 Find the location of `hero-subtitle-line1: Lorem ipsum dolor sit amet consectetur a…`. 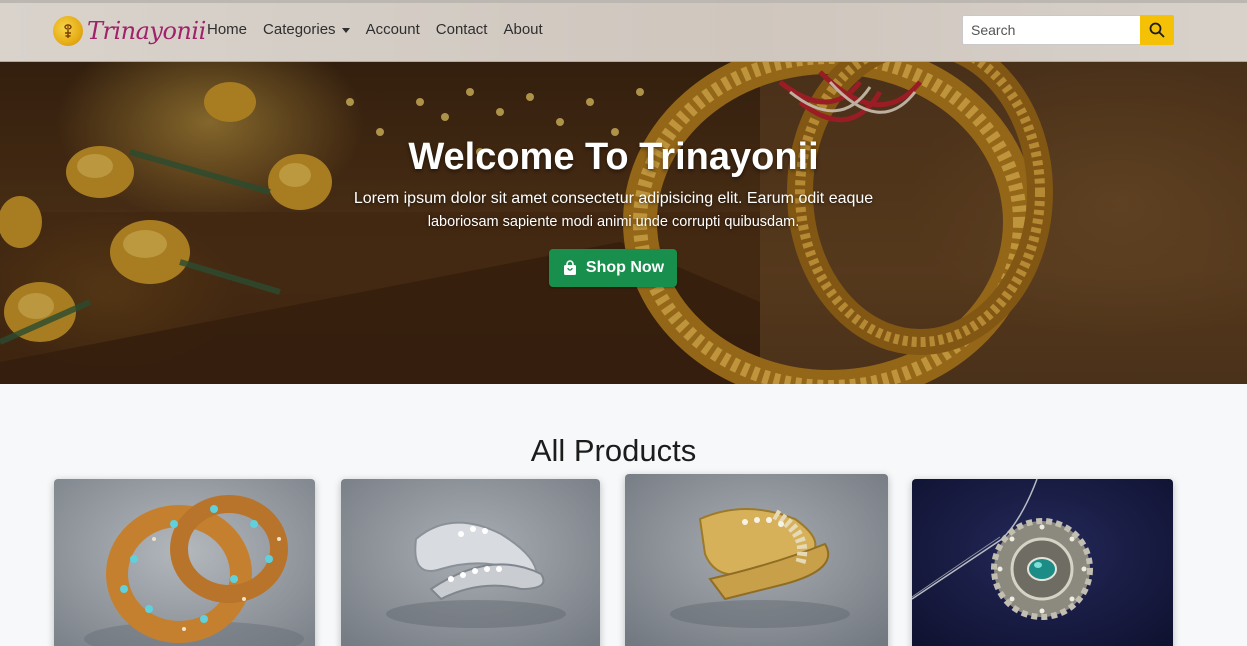

hero-subtitle-line1: Lorem ipsum dolor sit amet consectetur a… is located at coordinates (613, 198).